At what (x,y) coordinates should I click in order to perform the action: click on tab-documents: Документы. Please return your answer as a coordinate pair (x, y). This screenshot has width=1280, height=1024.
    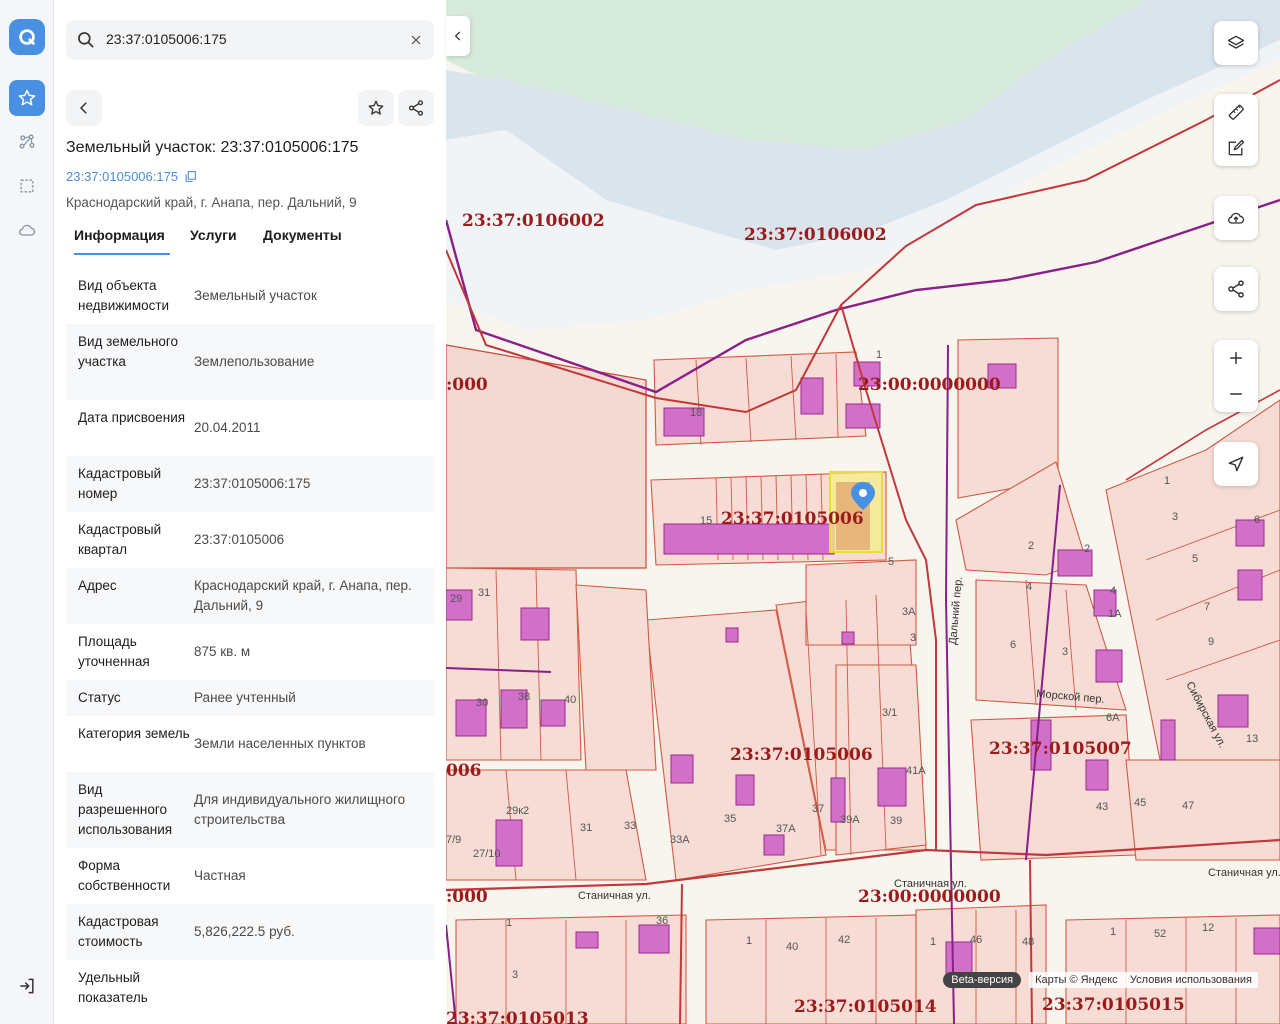
    Looking at the image, I should click on (302, 235).